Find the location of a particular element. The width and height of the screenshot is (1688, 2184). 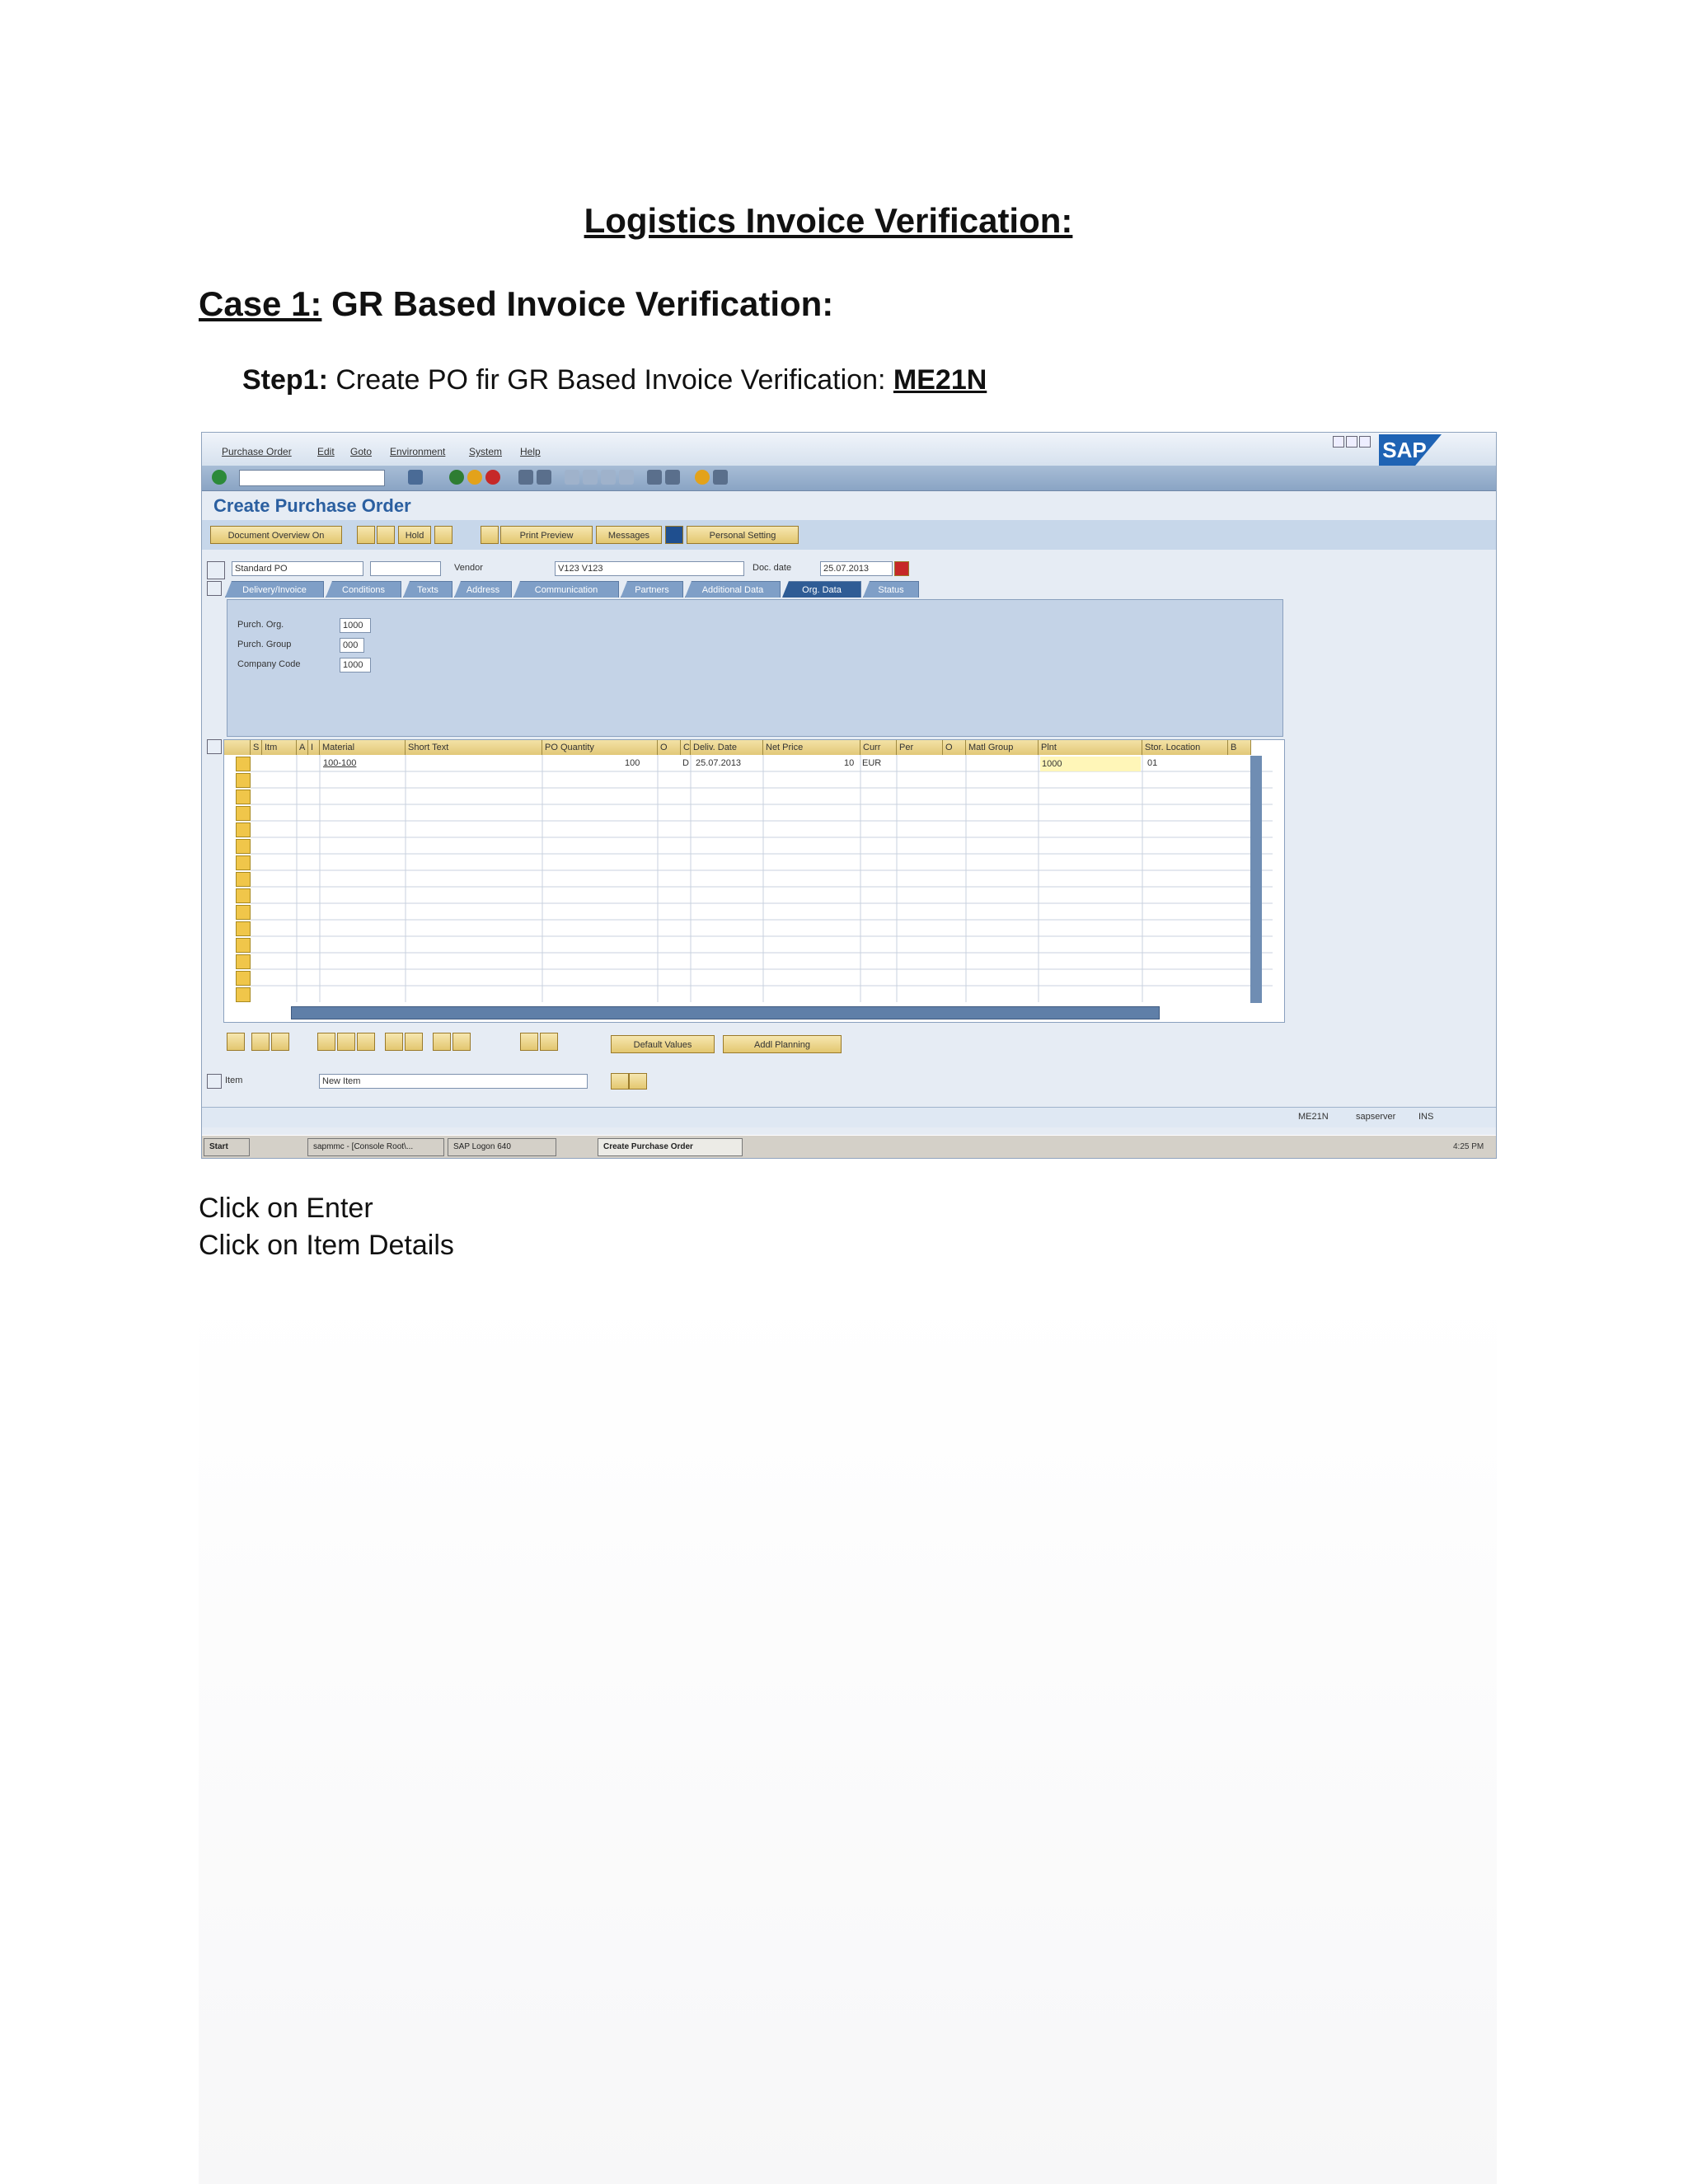

menu-goto: Goto is located at coordinates (361, 451).